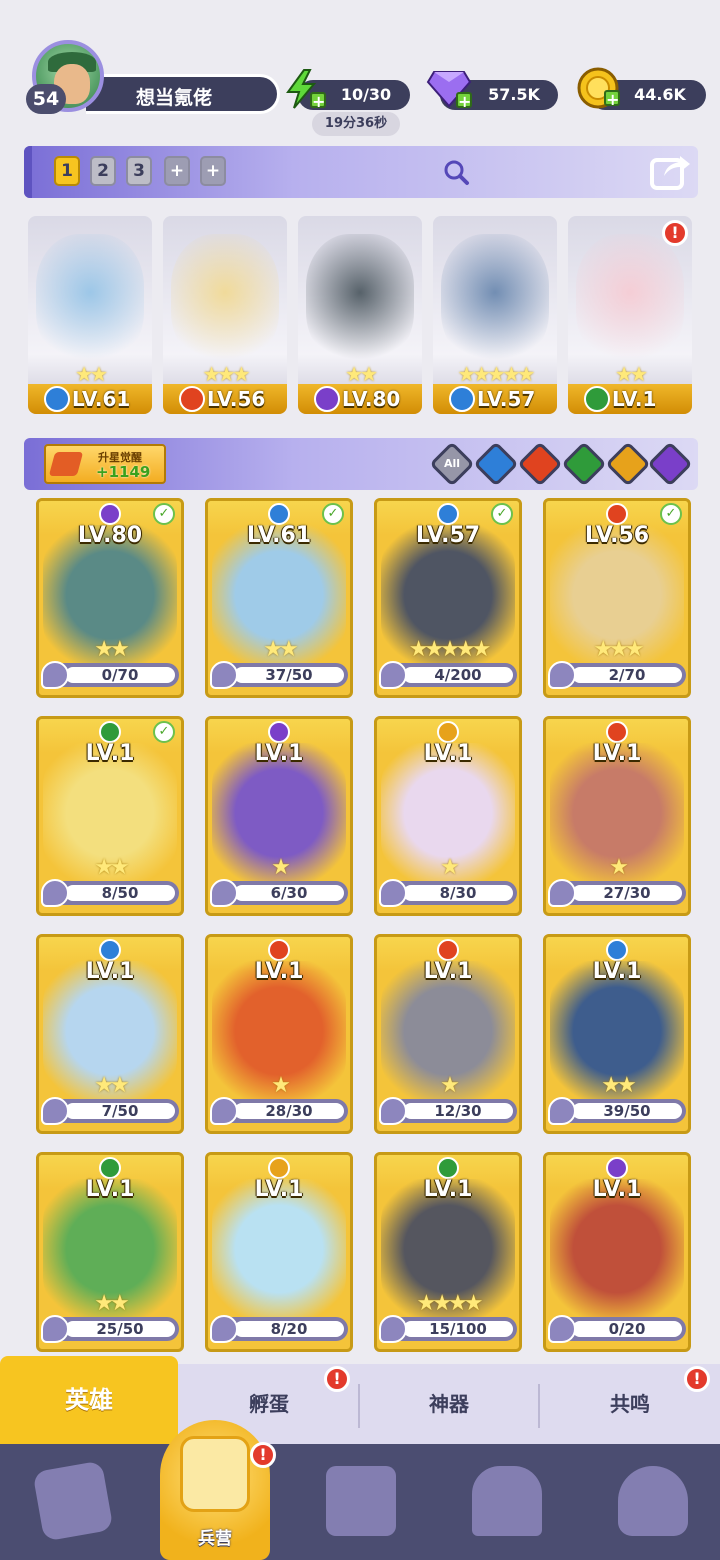 Image resolution: width=720 pixels, height=1560 pixels. I want to click on hero-card: ✓ LV.80 ★★ 0/70, so click(110, 598).